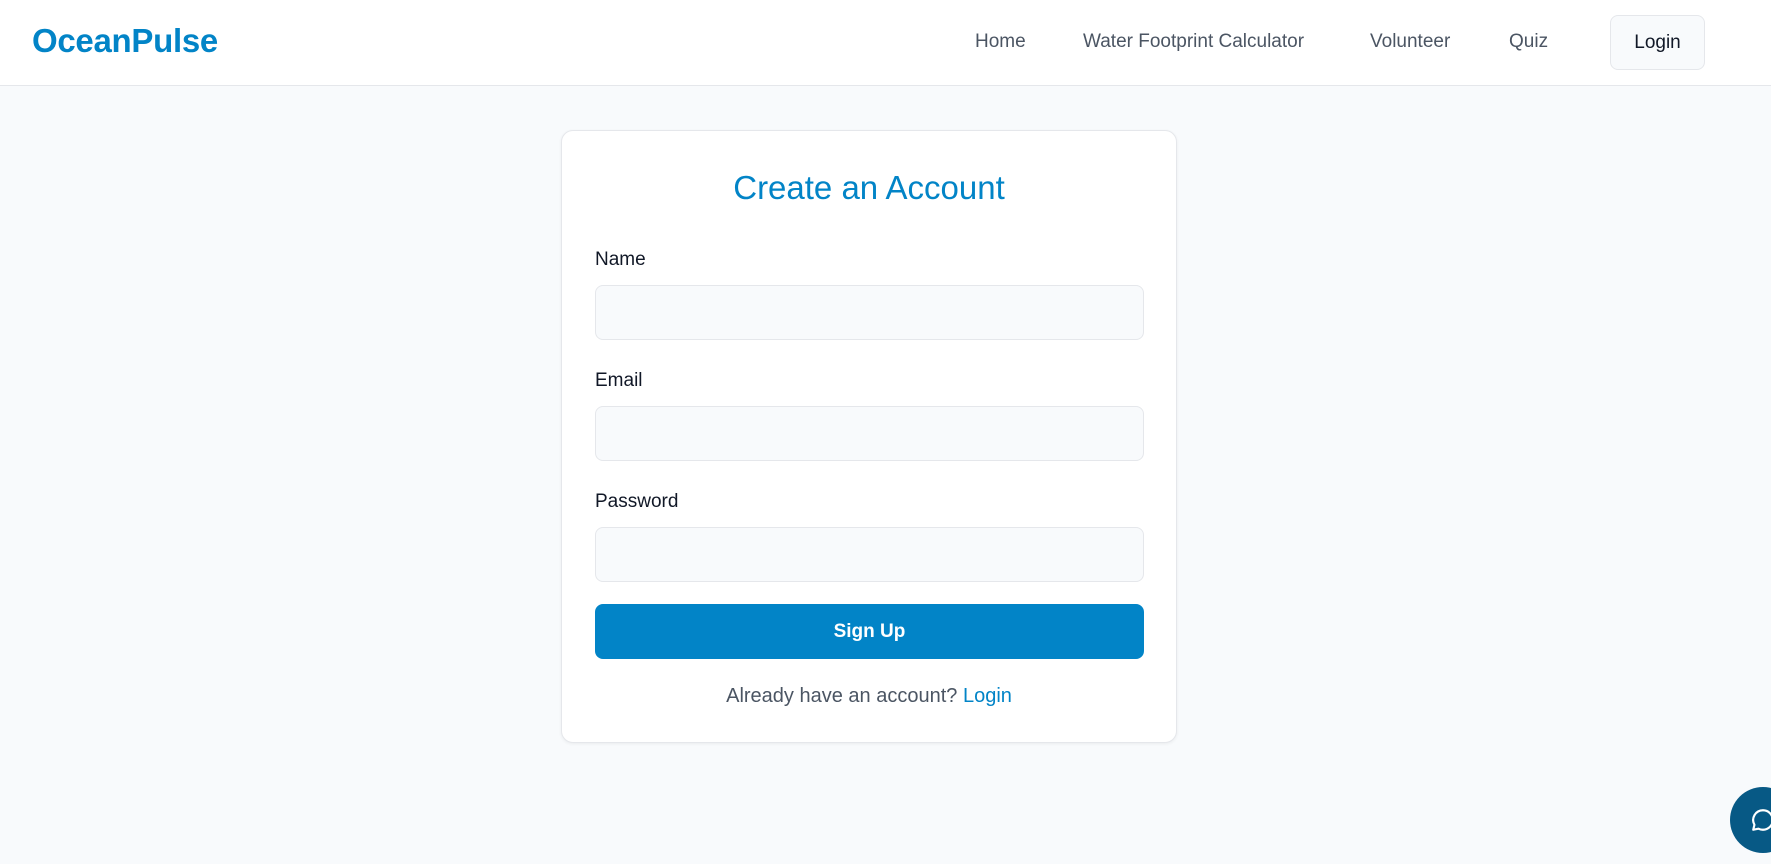 This screenshot has height=864, width=1771. I want to click on email-input, so click(869, 433).